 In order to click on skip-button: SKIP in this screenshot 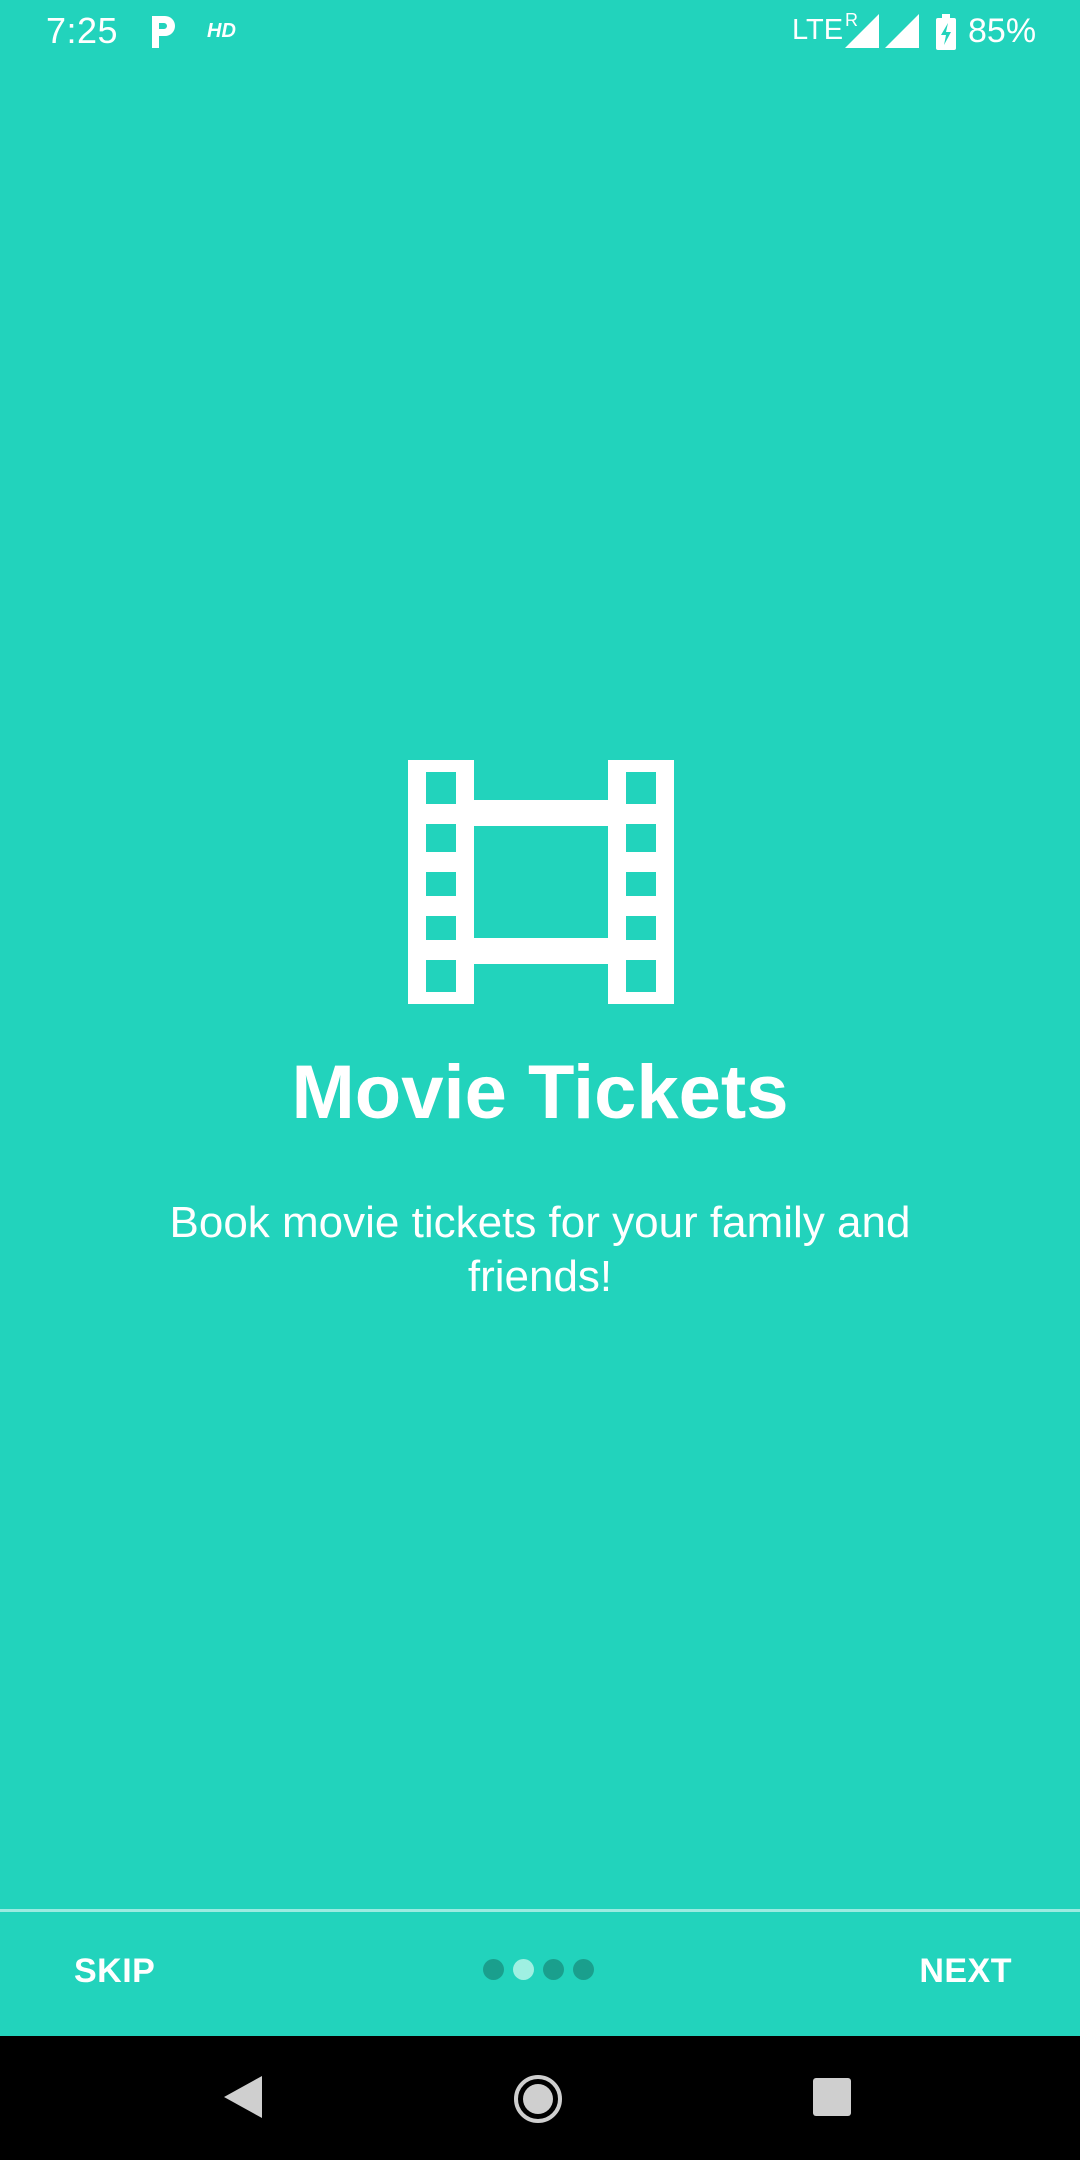, I will do `click(114, 1971)`.